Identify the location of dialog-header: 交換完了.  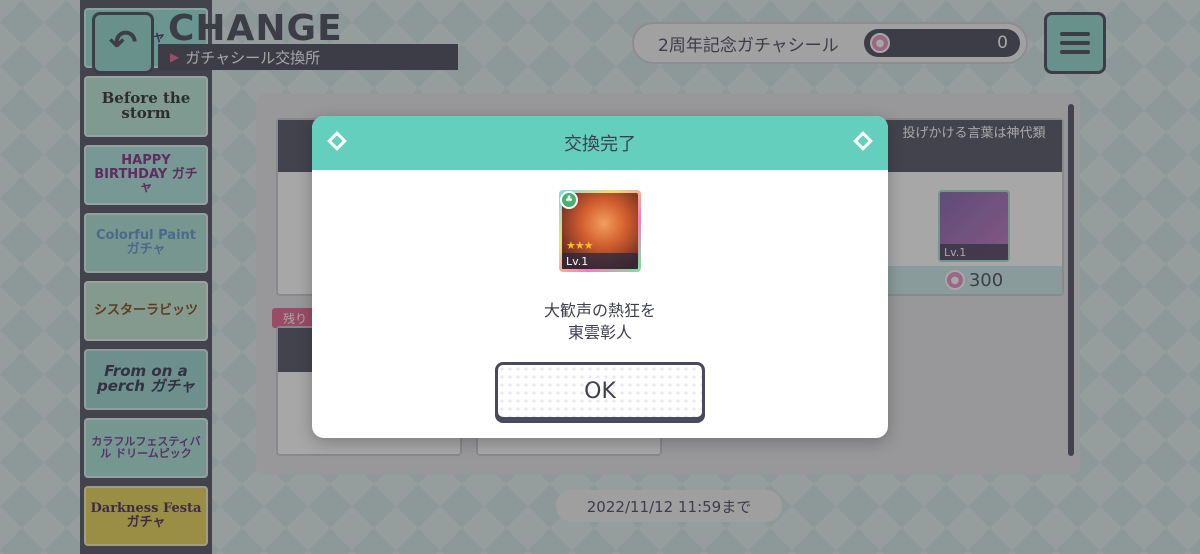
(600, 143).